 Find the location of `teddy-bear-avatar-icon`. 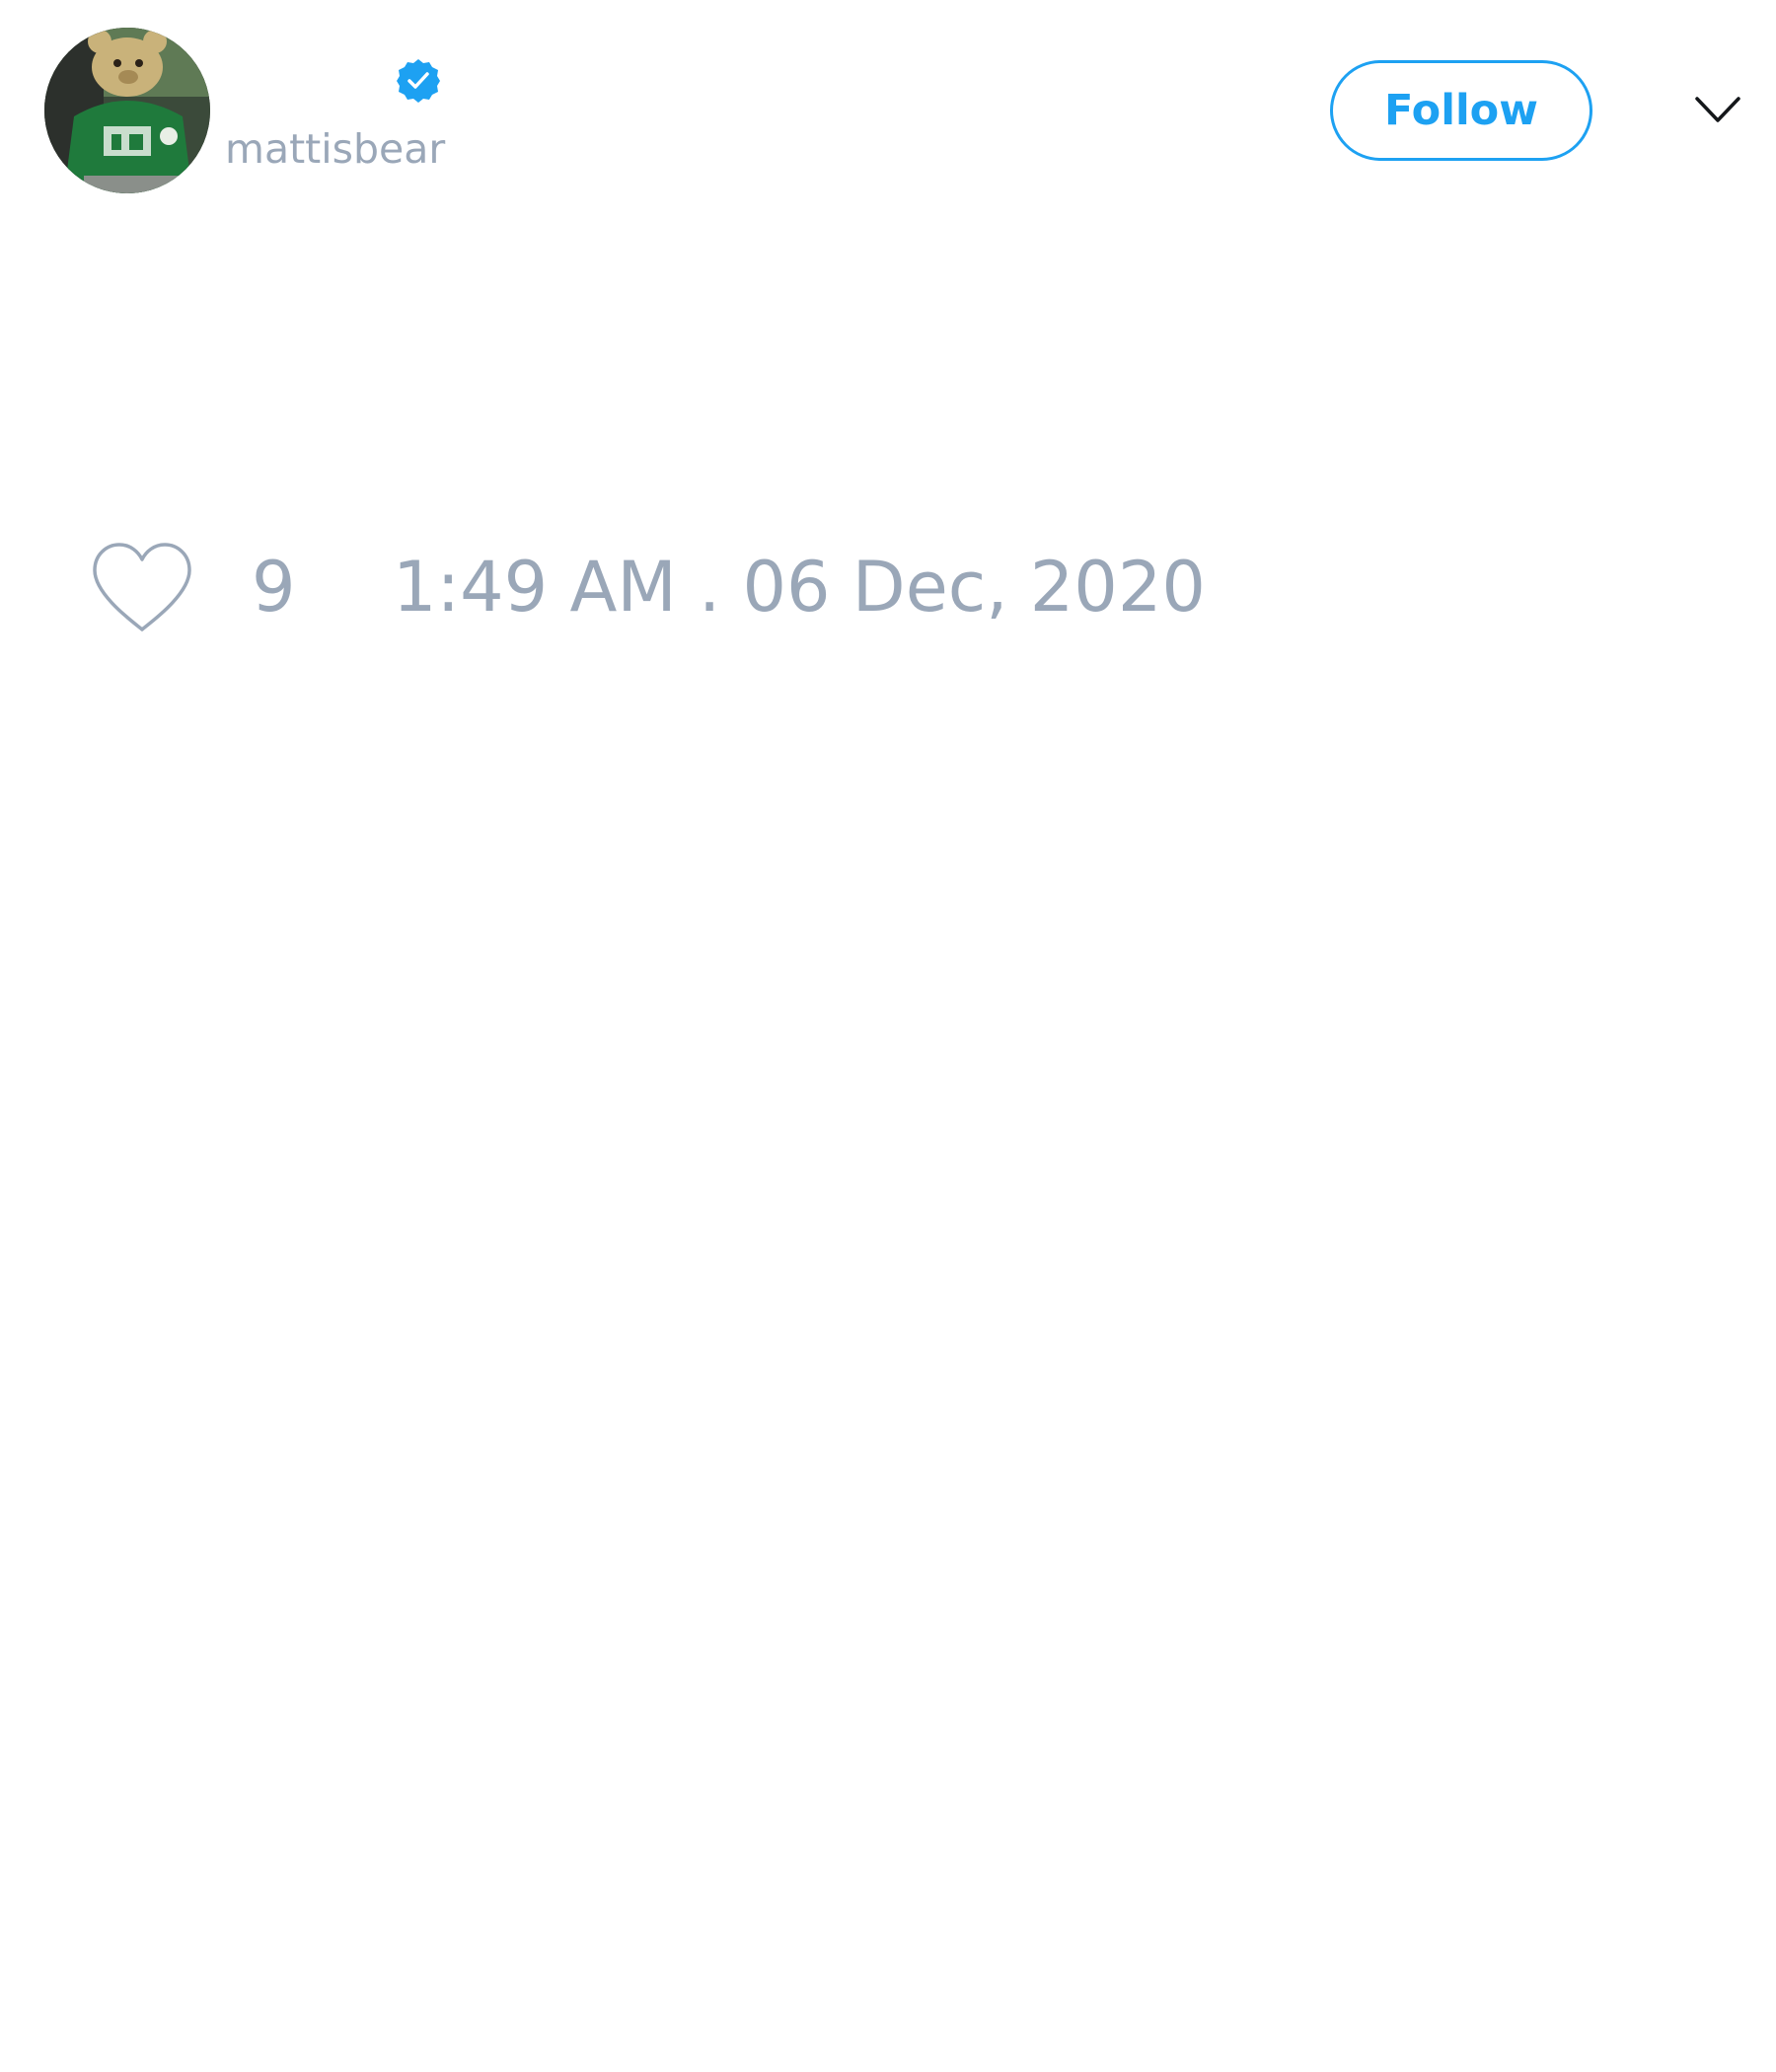

teddy-bear-avatar-icon is located at coordinates (127, 111).